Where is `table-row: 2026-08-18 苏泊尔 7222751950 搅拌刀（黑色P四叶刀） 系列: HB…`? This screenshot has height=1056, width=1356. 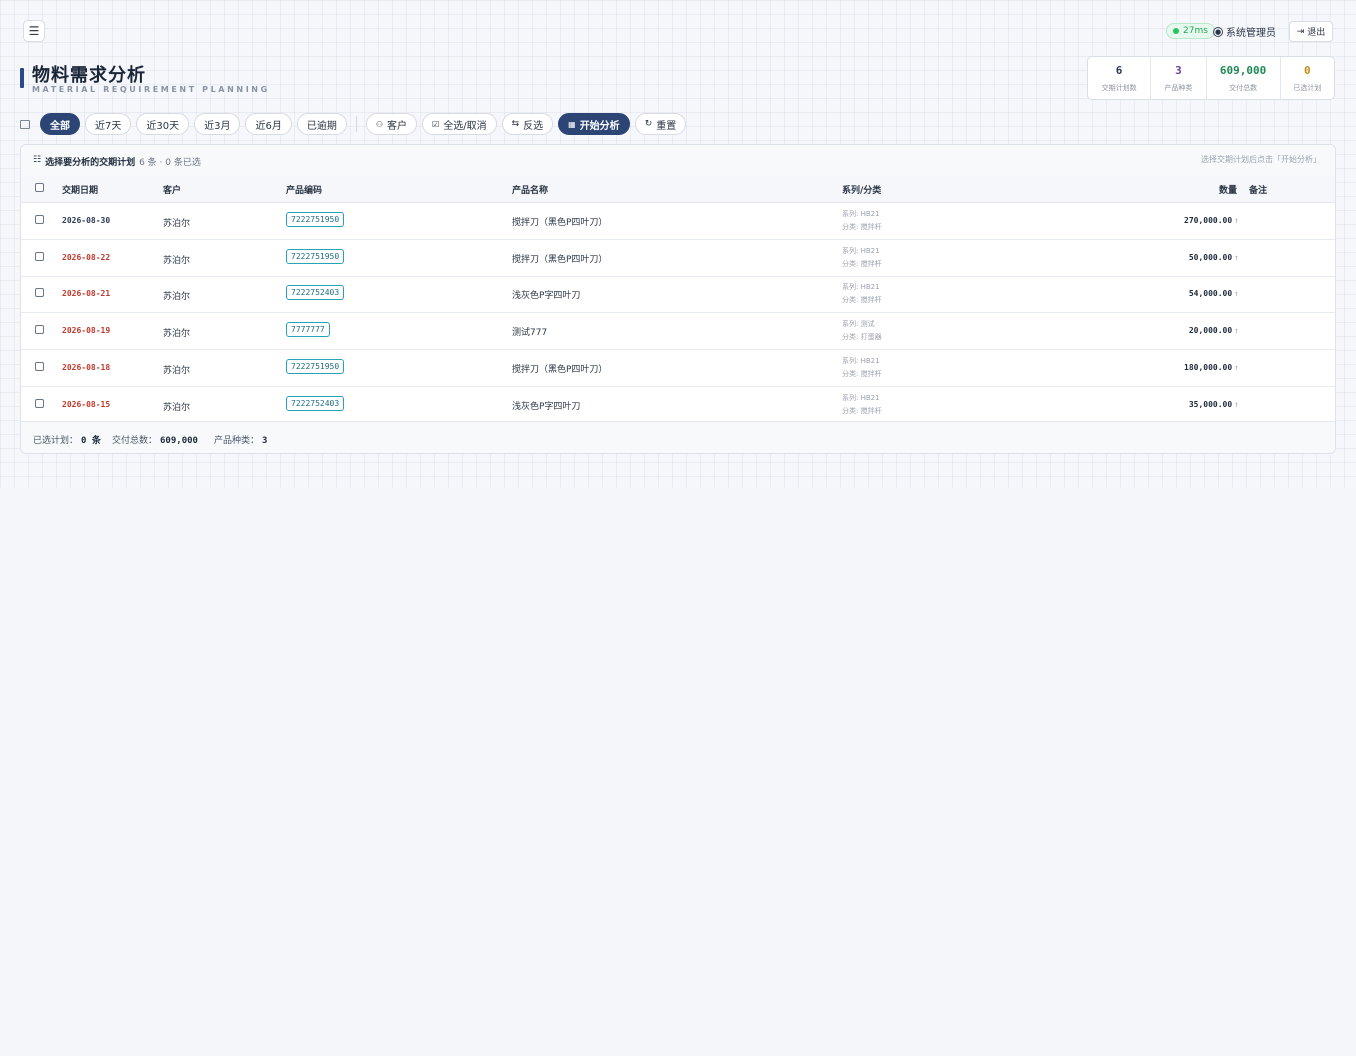
table-row: 2026-08-18 苏泊尔 7222751950 搅拌刀（黑色P四叶刀） 系列: HB… is located at coordinates (678, 368).